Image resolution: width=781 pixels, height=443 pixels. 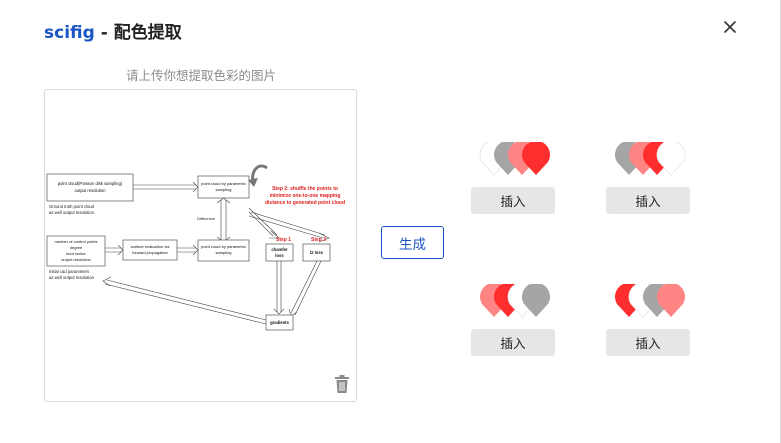 I want to click on palette-card-4: 插入, so click(x=649, y=320).